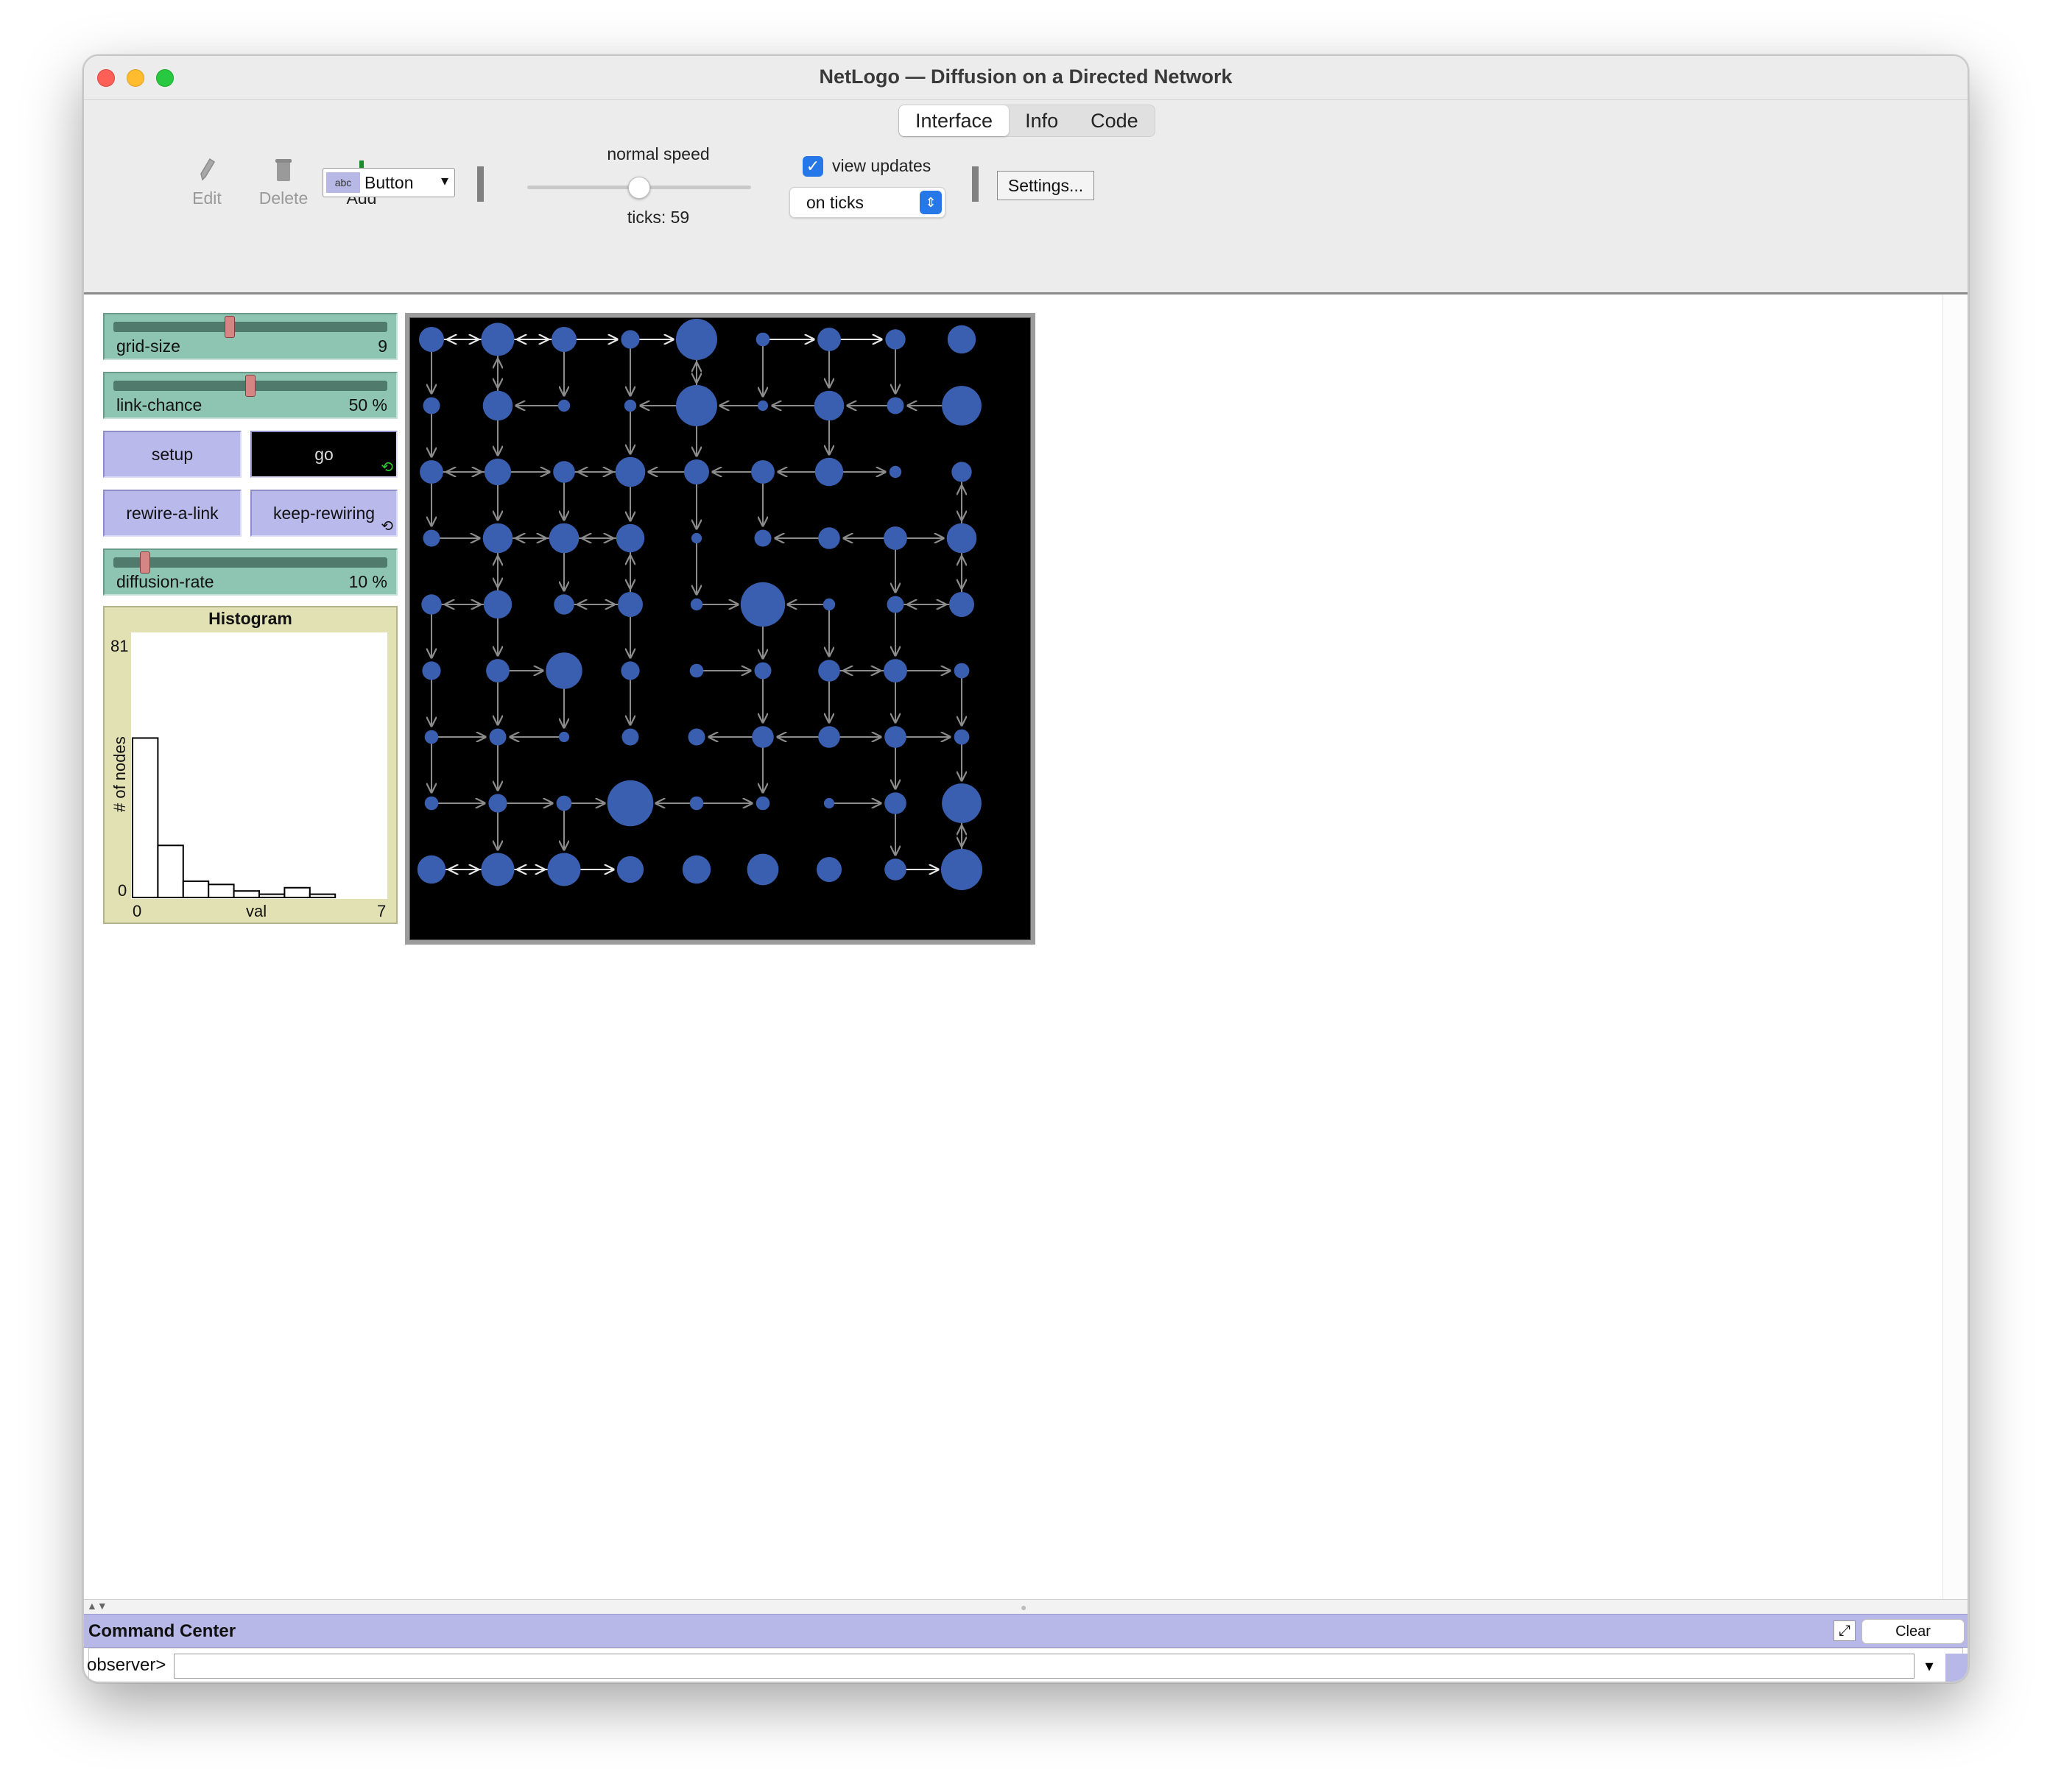 Image resolution: width=2050 pixels, height=1792 pixels. What do you see at coordinates (444, 181) in the screenshot?
I see `chevron-down-icon: ▾` at bounding box center [444, 181].